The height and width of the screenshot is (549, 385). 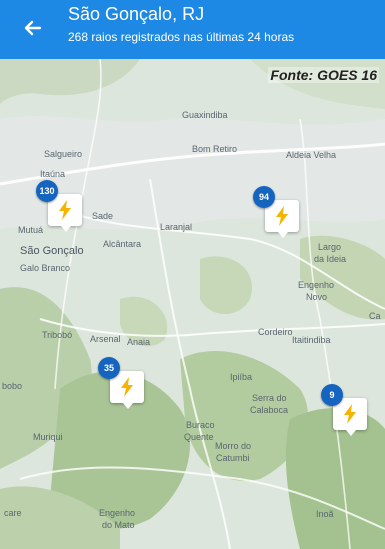 I want to click on lightning-cluster-marker: 35, so click(x=128, y=387).